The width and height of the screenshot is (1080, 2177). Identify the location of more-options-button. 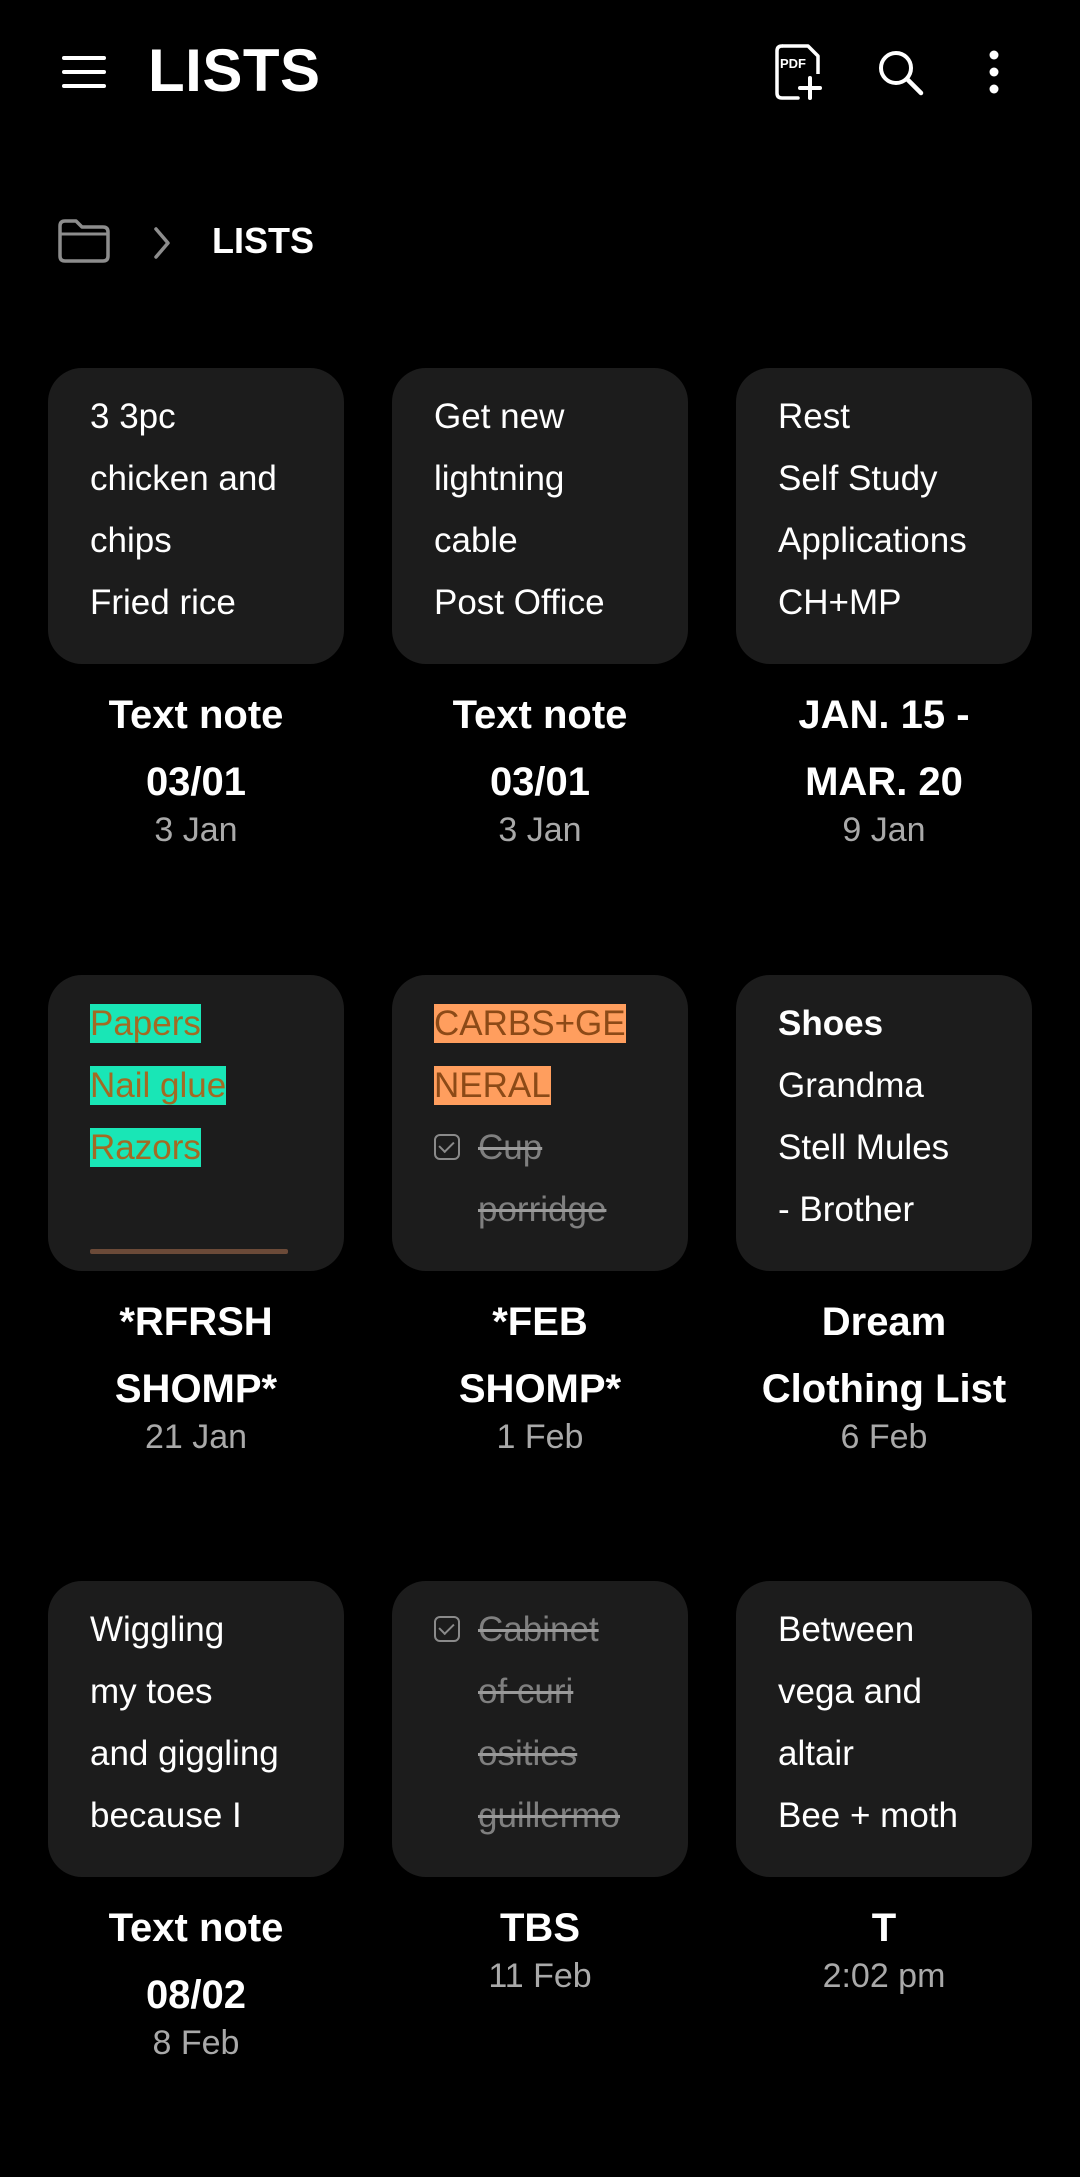
(994, 72).